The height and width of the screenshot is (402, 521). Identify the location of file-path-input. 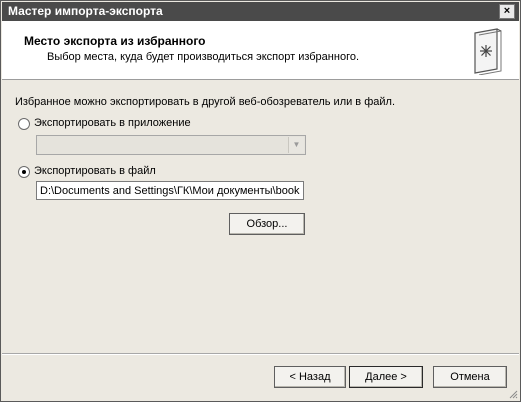
(170, 190).